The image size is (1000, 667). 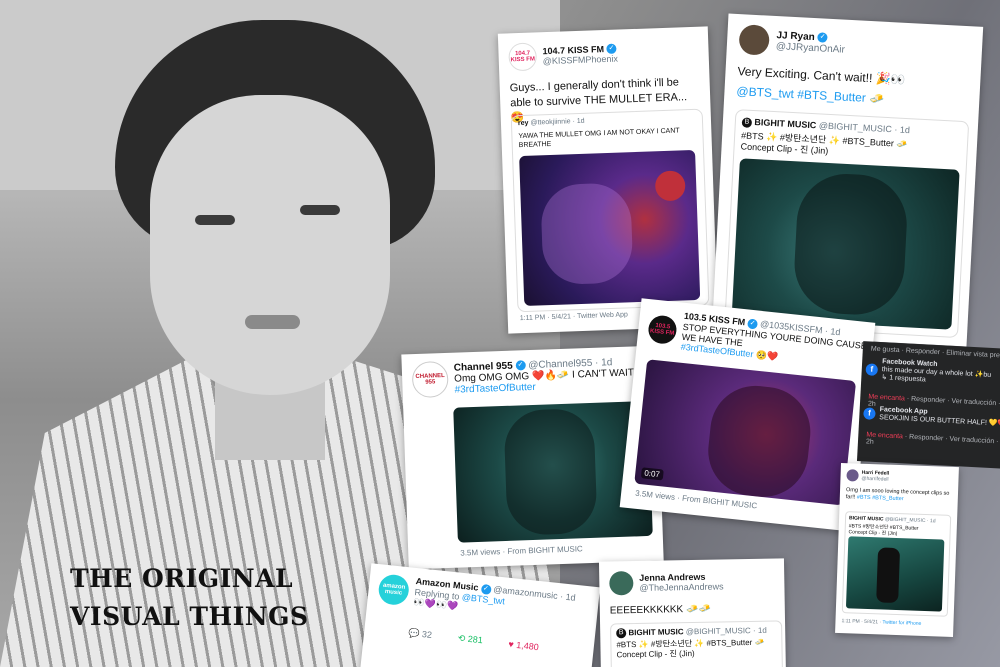 What do you see at coordinates (574, 317) in the screenshot?
I see `tweet-footer: 1:11 PM · 5/4/21 · Twitter Web App` at bounding box center [574, 317].